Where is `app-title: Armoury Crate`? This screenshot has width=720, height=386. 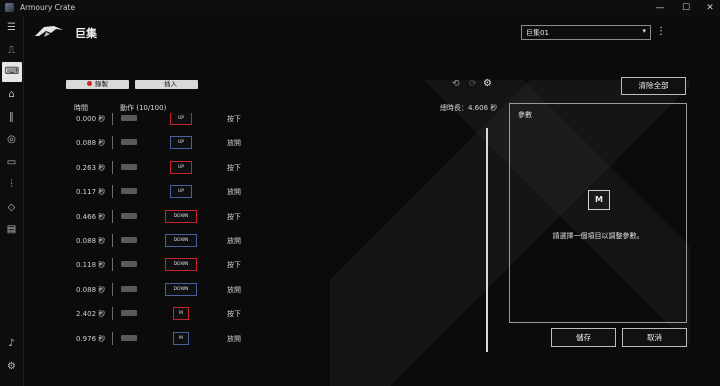 app-title: Armoury Crate is located at coordinates (48, 7).